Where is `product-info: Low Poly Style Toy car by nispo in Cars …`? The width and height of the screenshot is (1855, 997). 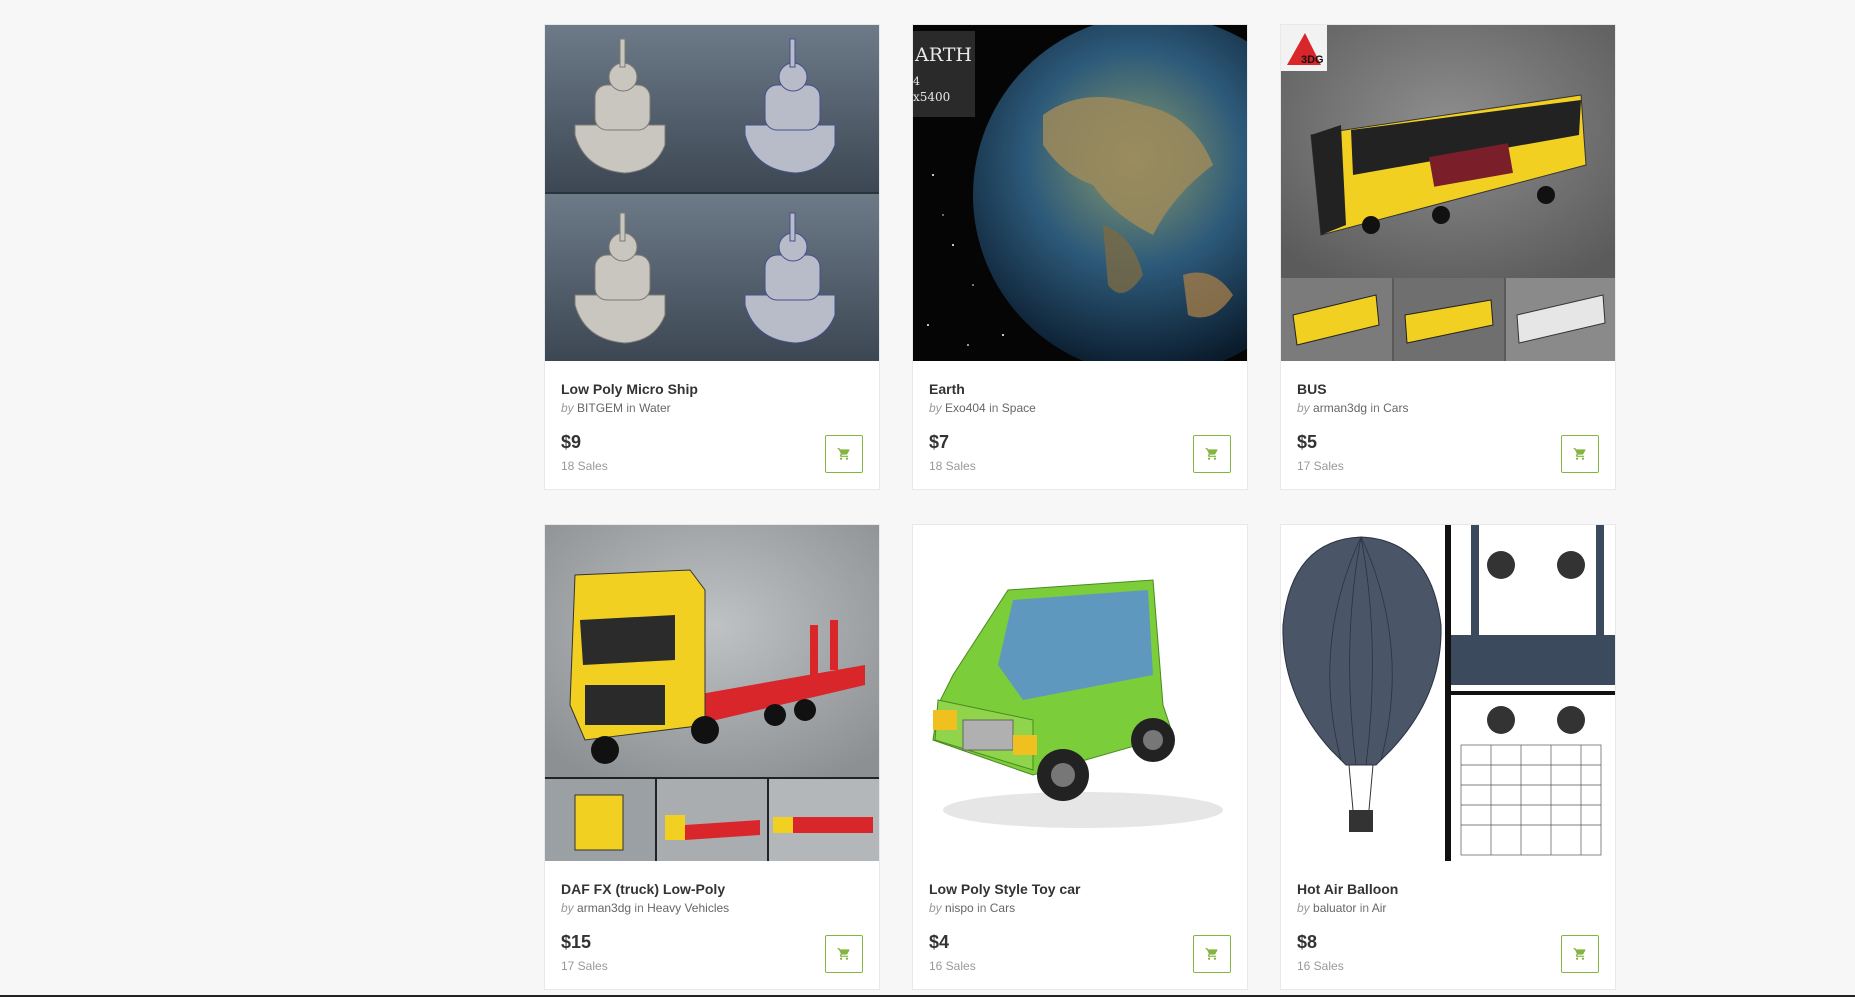
product-info: Low Poly Style Toy car by nispo in Cars … is located at coordinates (1080, 925).